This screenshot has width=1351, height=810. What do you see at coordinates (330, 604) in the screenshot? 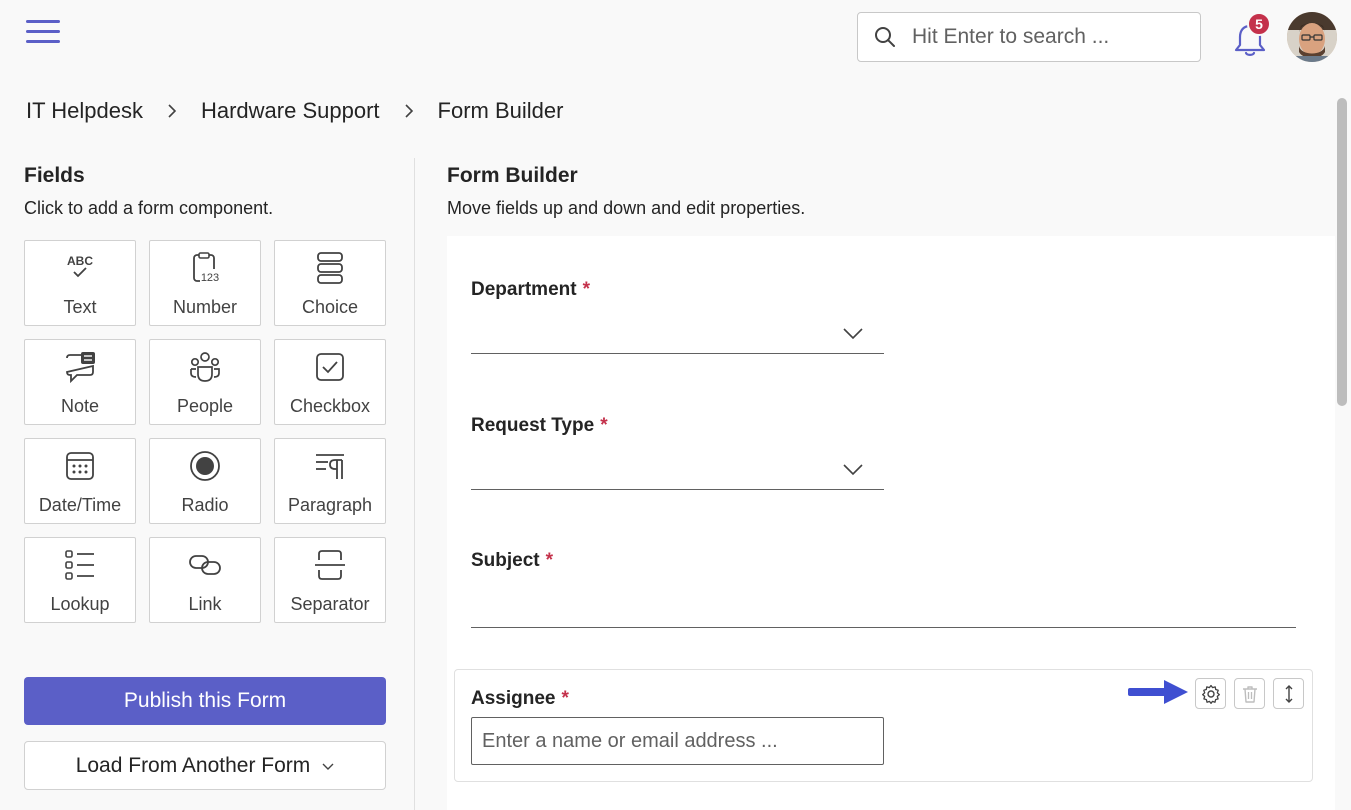
I see `field-tile-label: Separator` at bounding box center [330, 604].